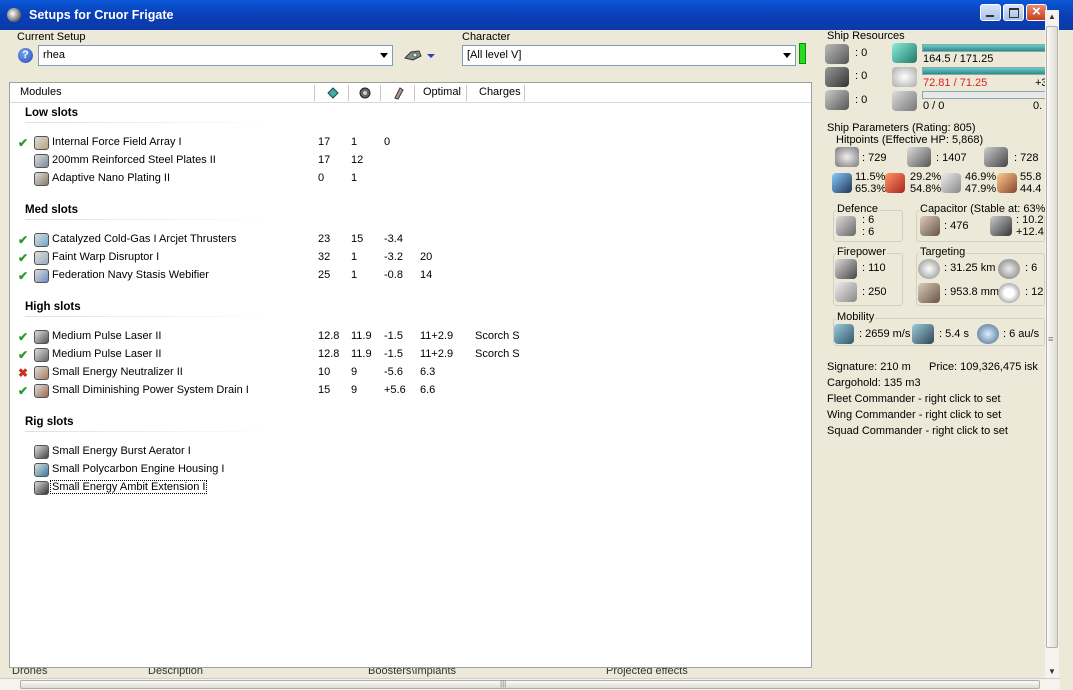 This screenshot has width=1073, height=690. What do you see at coordinates (868, 220) in the screenshot?
I see `defence-value-1: : 6` at bounding box center [868, 220].